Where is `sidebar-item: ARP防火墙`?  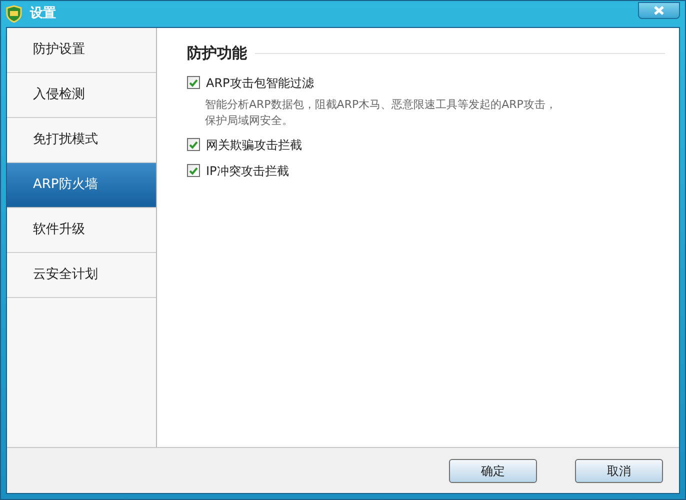
sidebar-item: ARP防火墙 is located at coordinates (81, 185).